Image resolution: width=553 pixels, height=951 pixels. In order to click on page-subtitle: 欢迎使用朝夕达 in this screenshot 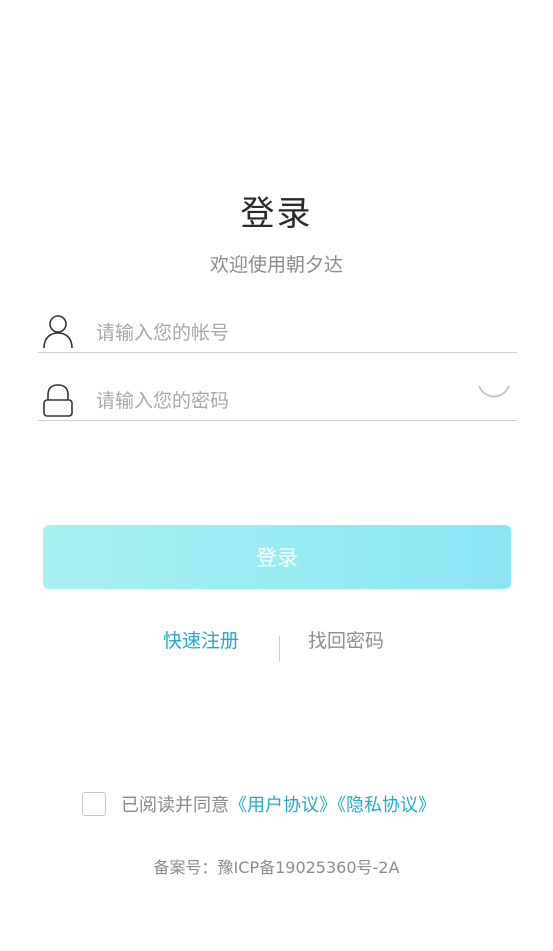, I will do `click(276, 265)`.